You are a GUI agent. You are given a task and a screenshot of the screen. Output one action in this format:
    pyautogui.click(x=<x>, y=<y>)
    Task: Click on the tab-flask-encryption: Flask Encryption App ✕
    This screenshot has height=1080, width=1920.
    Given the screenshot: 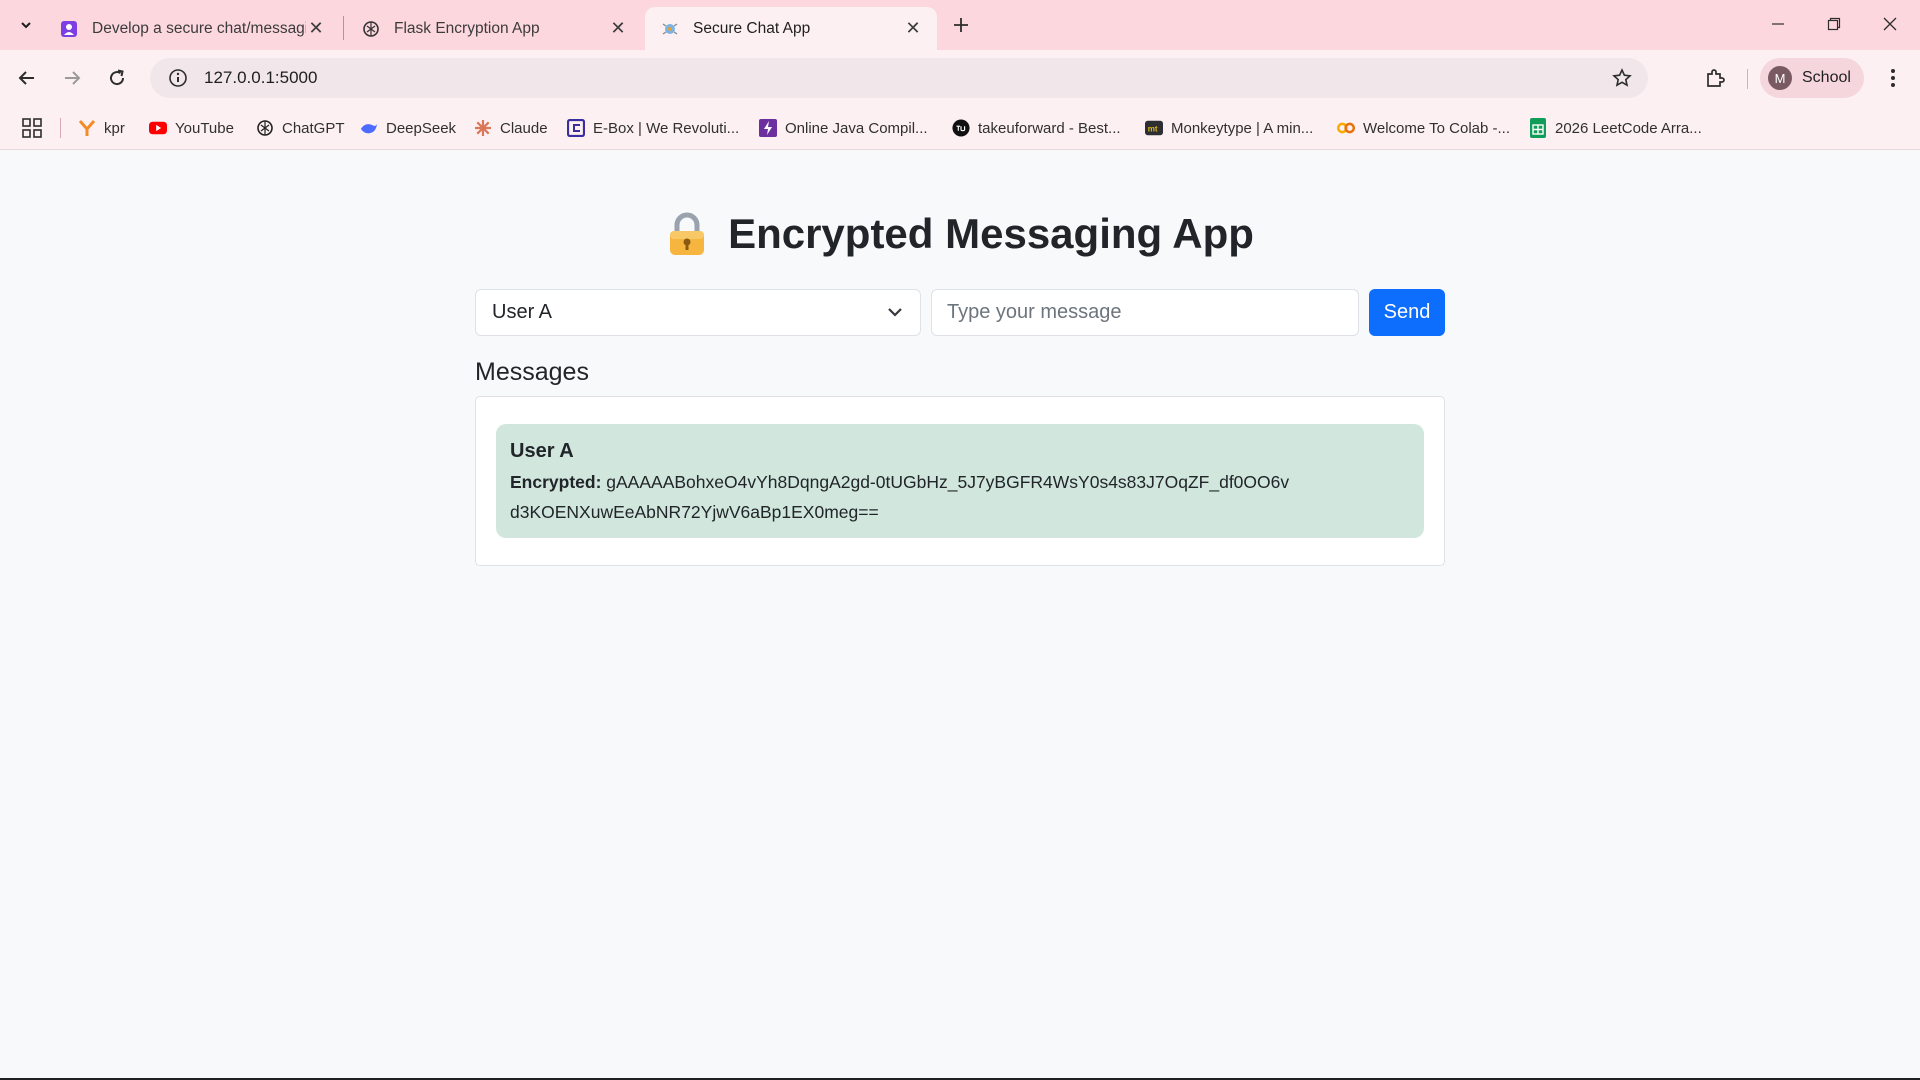 What is the action you would take?
    pyautogui.click(x=494, y=28)
    